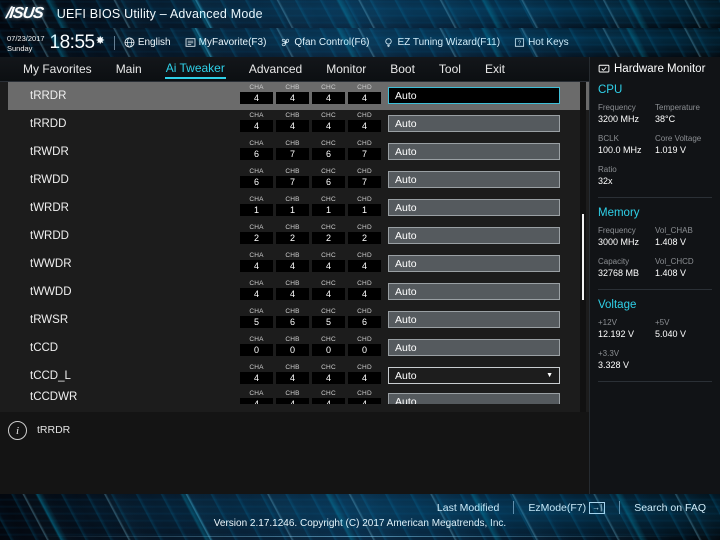 This screenshot has height=540, width=720. Describe the element at coordinates (147, 42) in the screenshot. I see `toolbar-item-english: English` at that location.